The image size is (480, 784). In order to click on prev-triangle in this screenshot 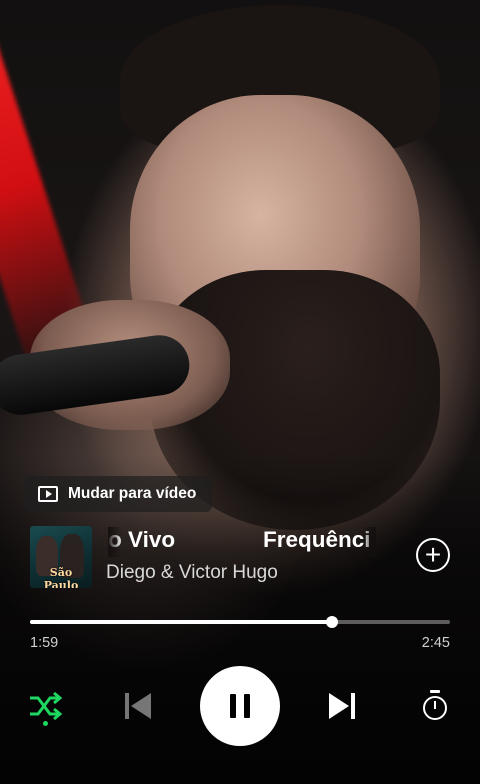, I will do `click(141, 706)`.